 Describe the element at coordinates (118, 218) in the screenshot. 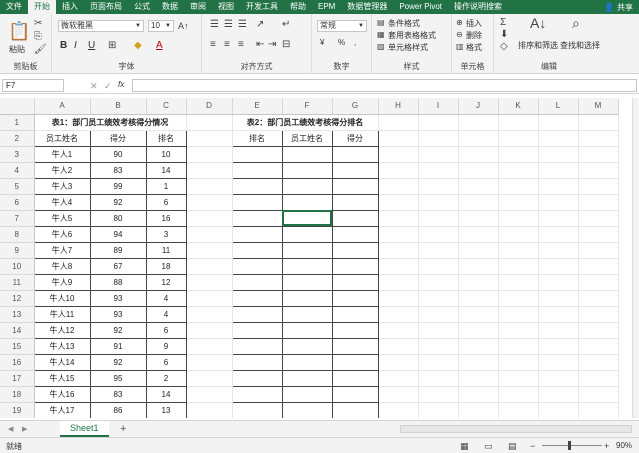

I see `table1-cell: 80` at that location.